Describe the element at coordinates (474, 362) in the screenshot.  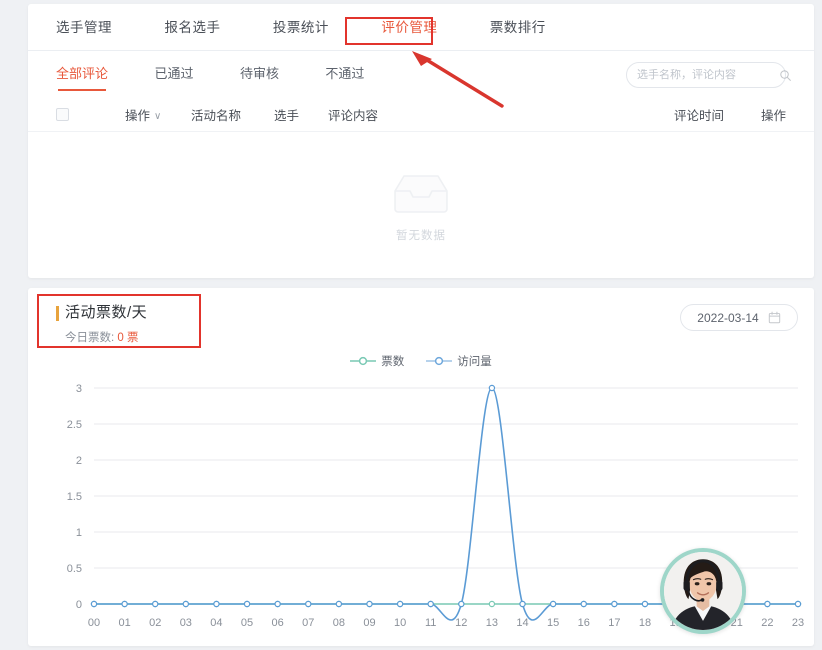
I see `legend-label-visits: 访问量` at that location.